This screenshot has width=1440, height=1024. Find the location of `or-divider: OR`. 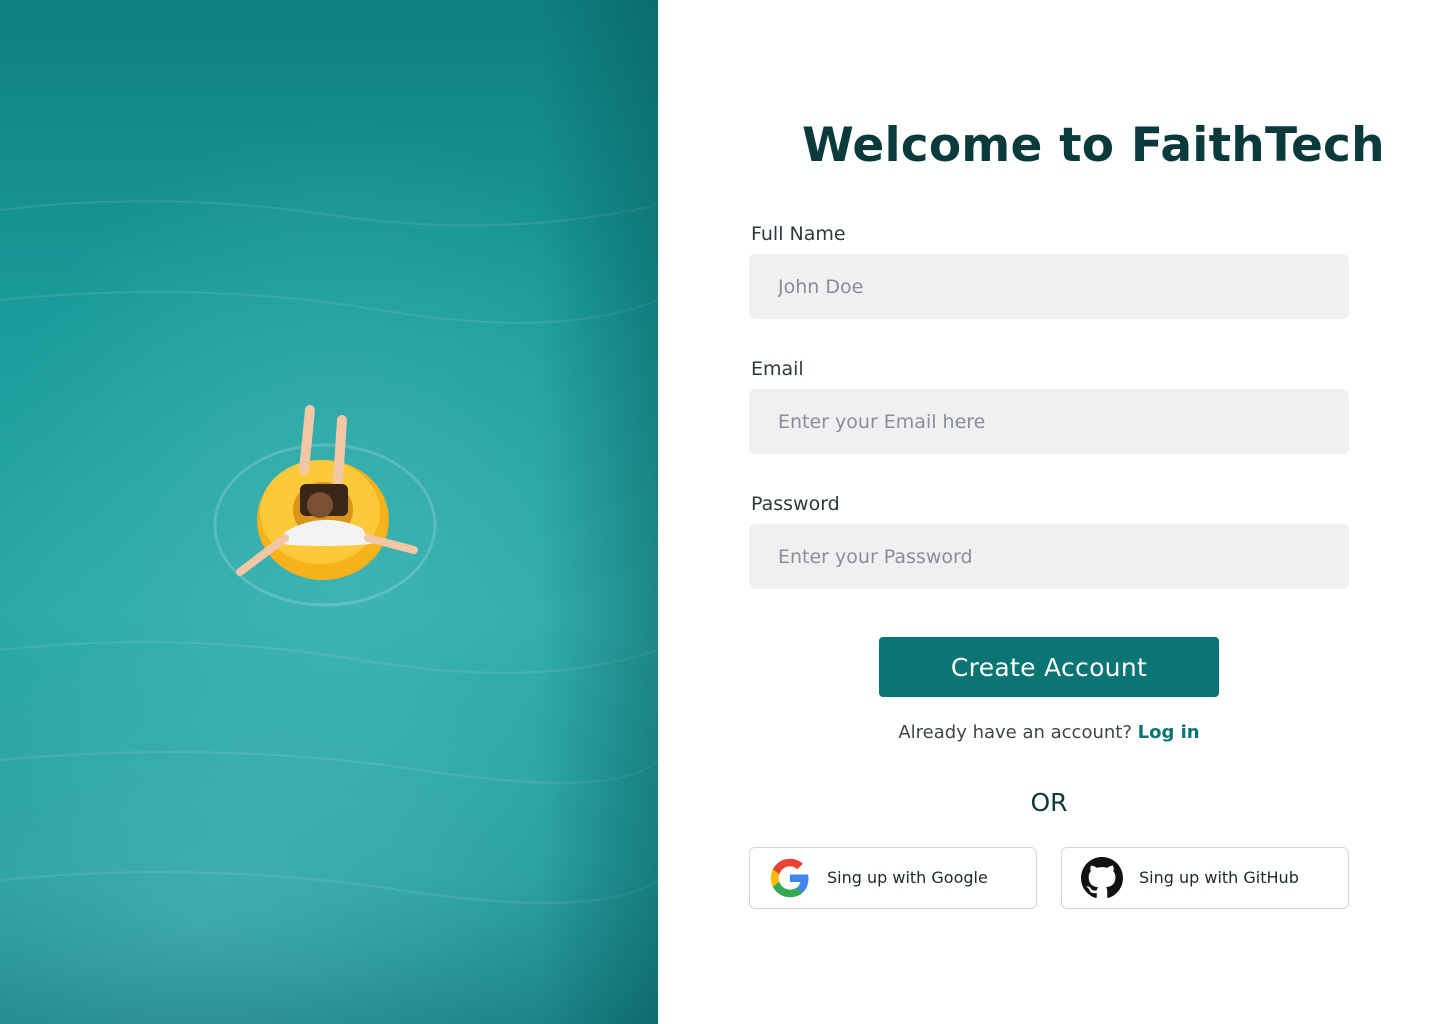

or-divider: OR is located at coordinates (1049, 802).